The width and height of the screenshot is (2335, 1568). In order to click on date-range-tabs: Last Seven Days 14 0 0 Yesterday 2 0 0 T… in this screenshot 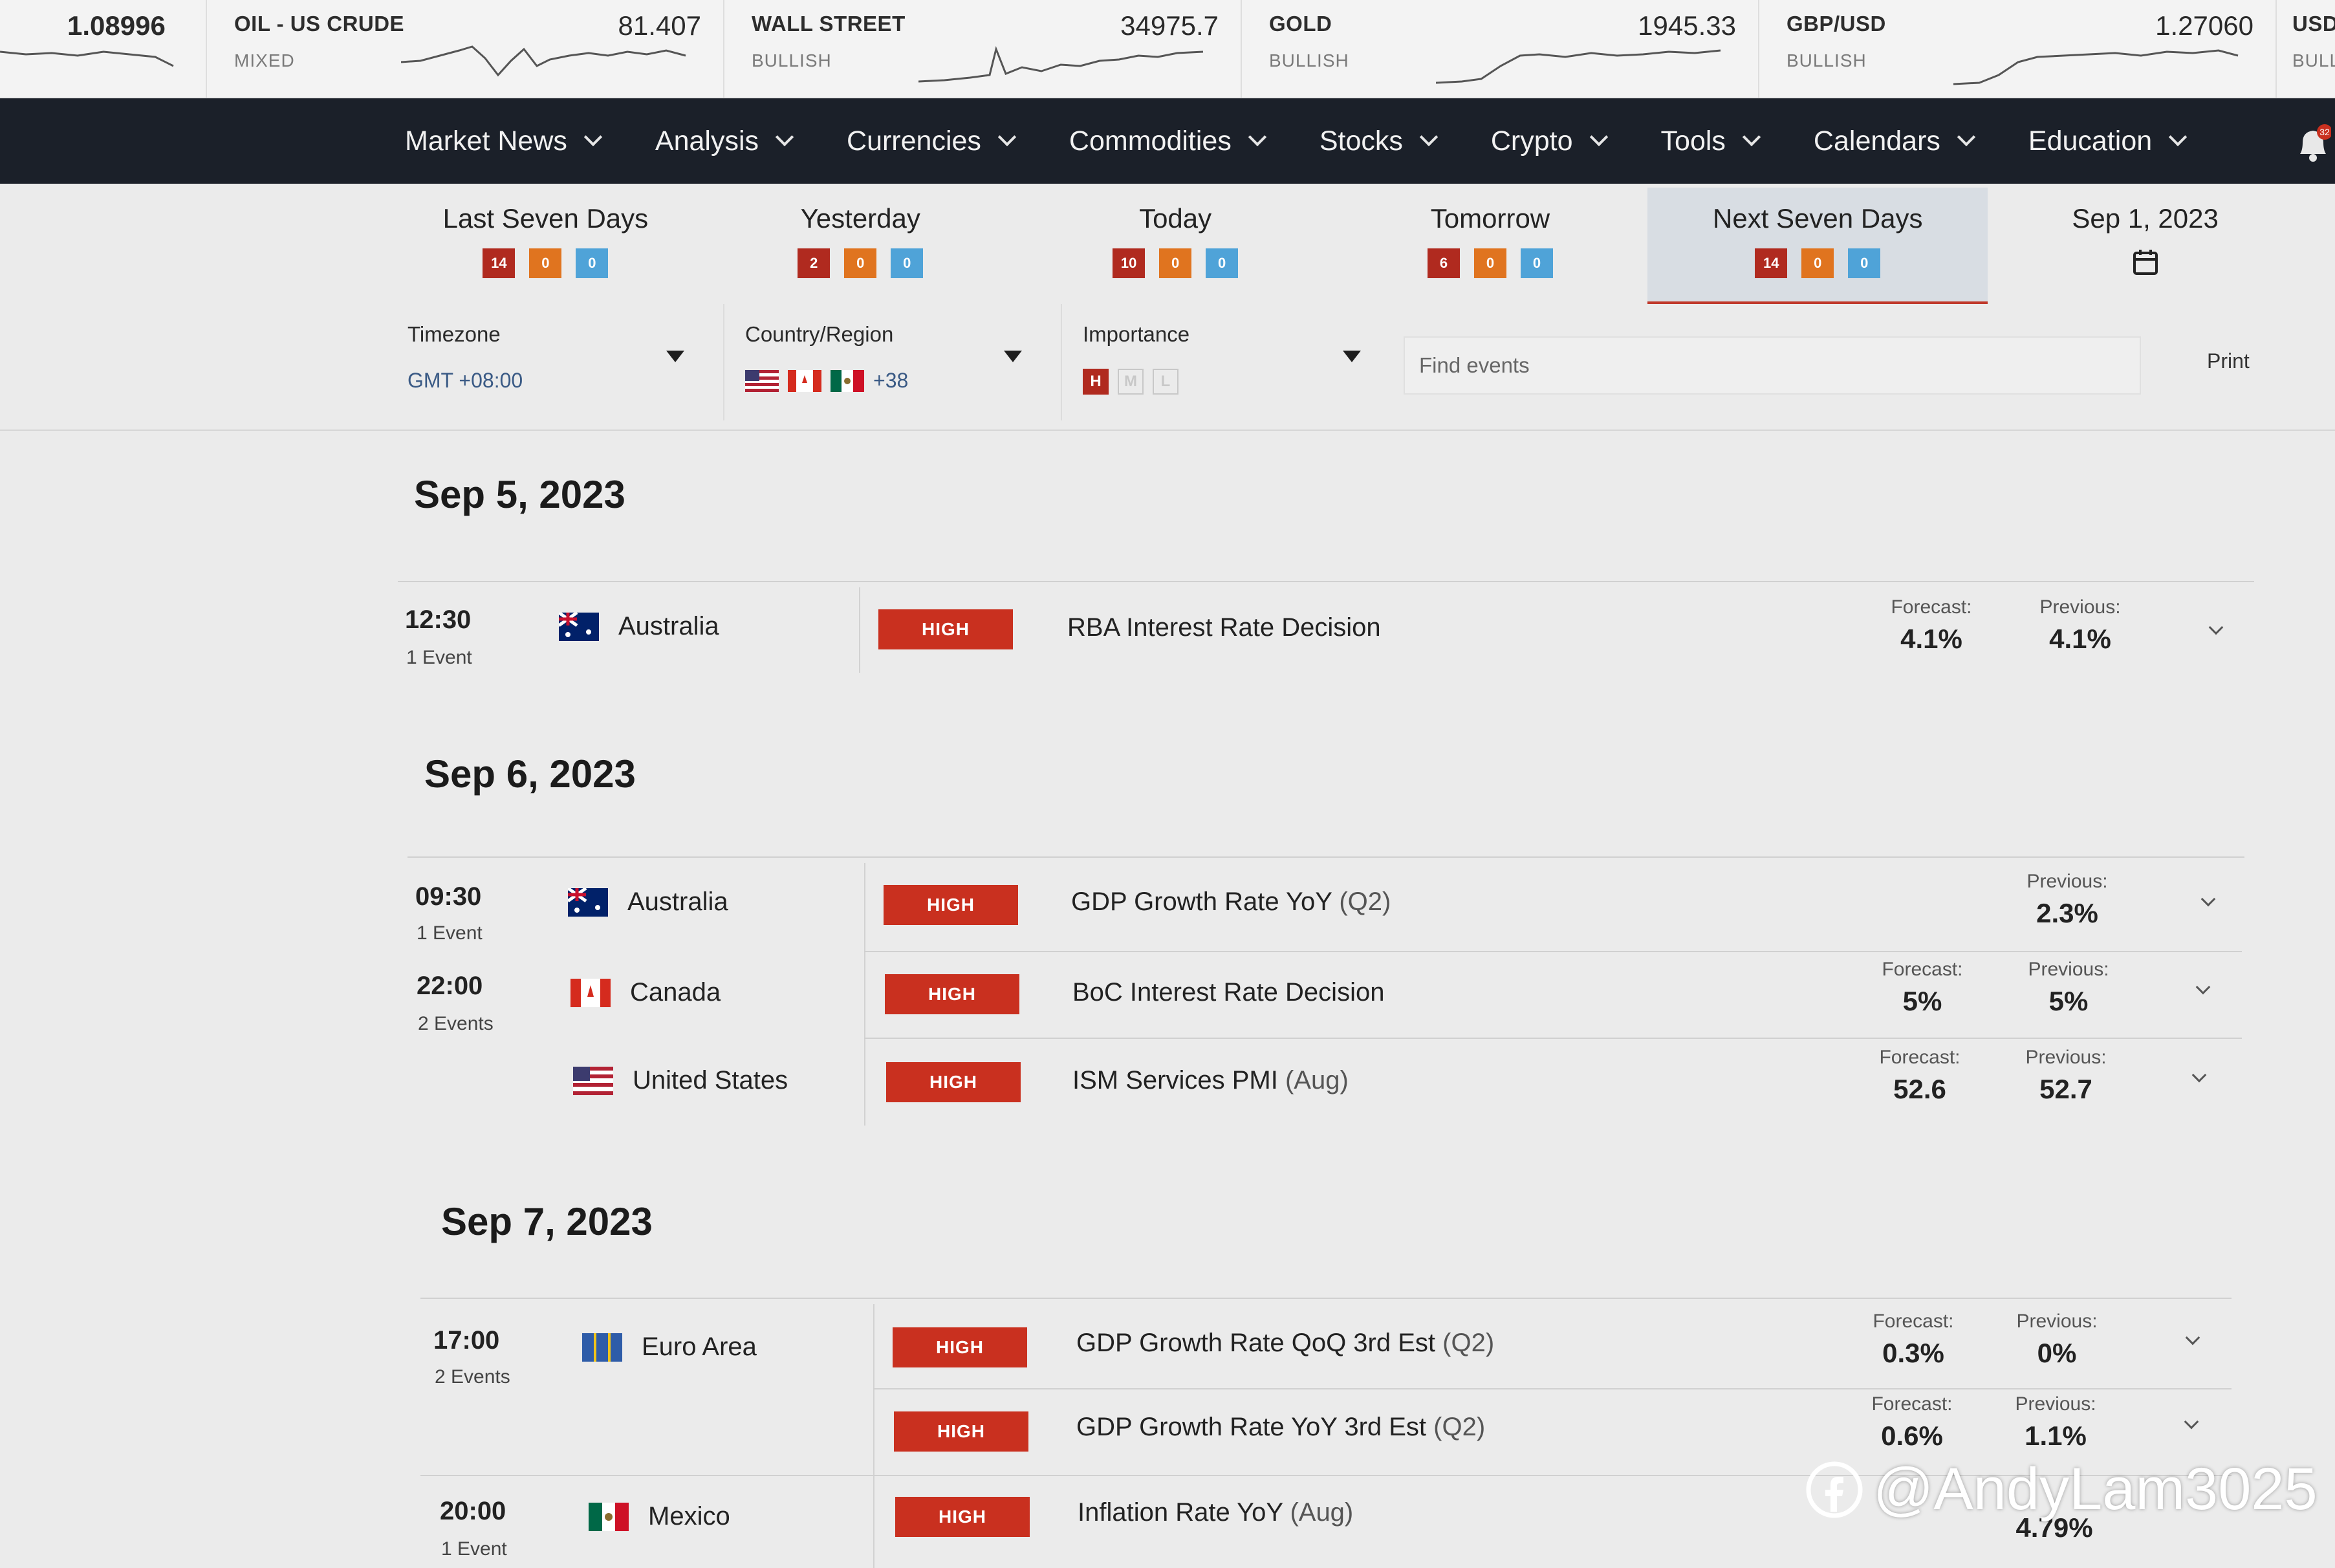, I will do `click(1345, 246)`.